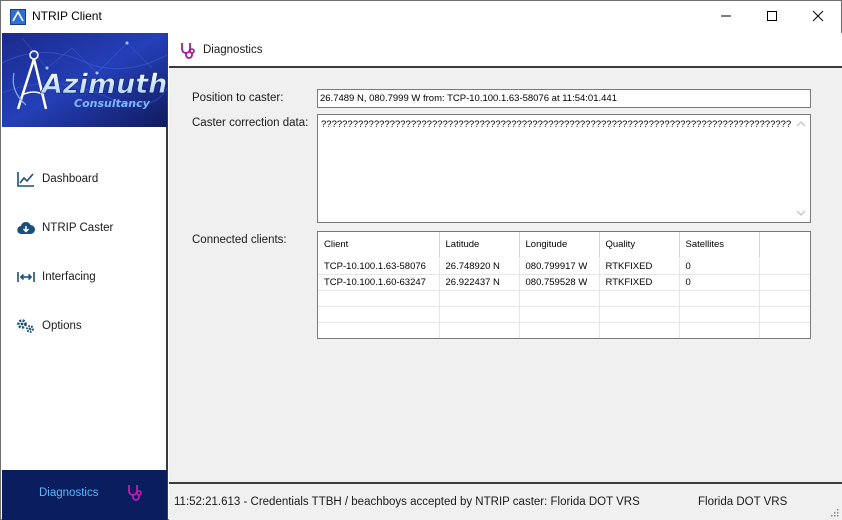 This screenshot has width=842, height=520. What do you see at coordinates (559, 266) in the screenshot?
I see `cell-longitude: 080.799917 W` at bounding box center [559, 266].